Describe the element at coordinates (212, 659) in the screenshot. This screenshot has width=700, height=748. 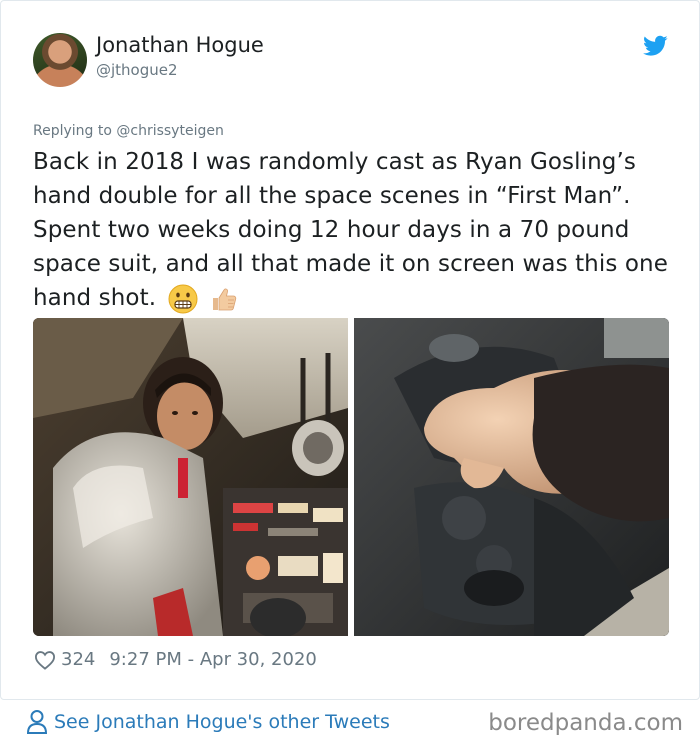
I see `tweet-timestamp: 9:27 PM - Apr 30, 2020` at that location.